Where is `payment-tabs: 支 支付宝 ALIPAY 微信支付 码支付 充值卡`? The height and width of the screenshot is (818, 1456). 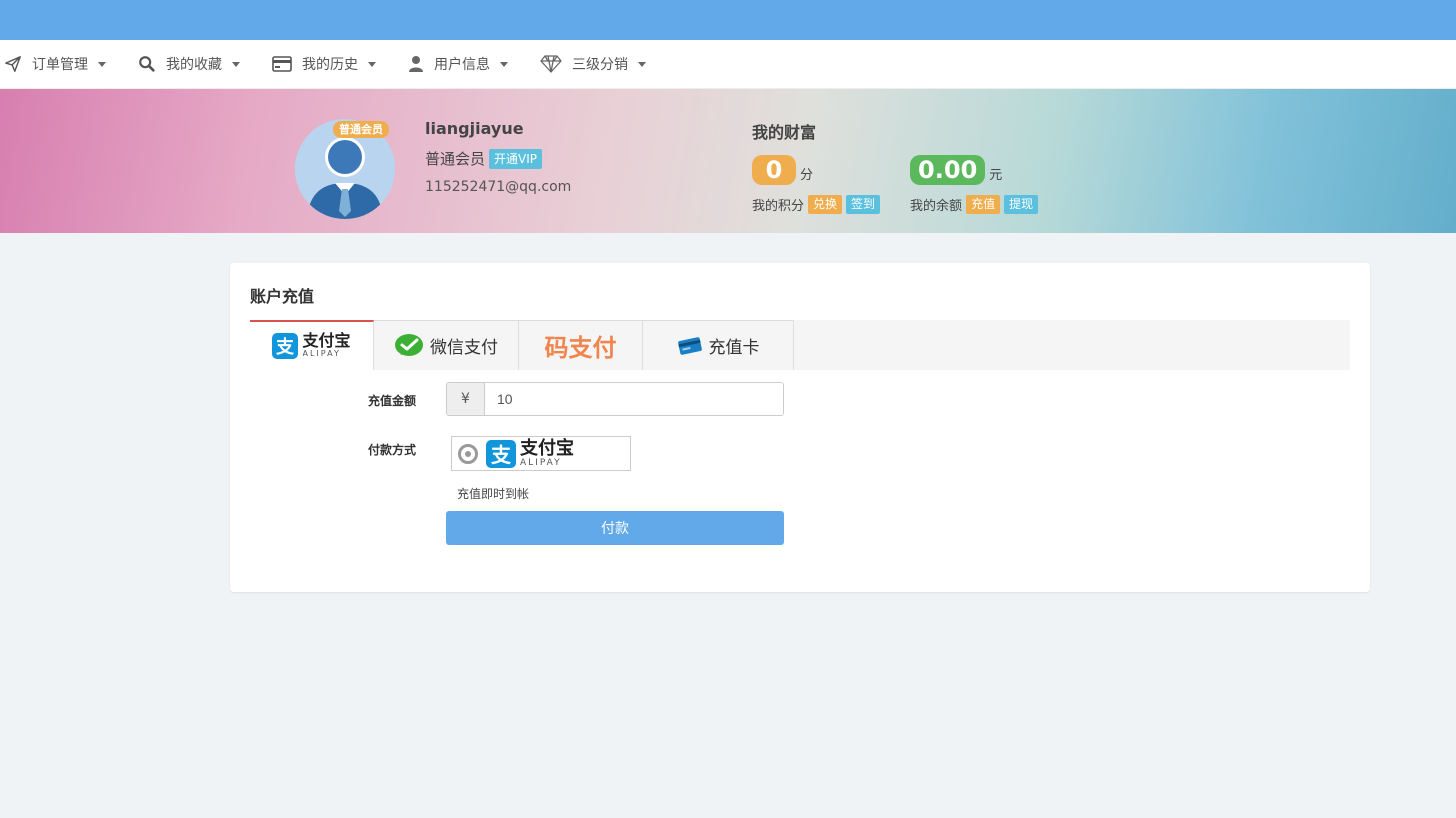
payment-tabs: 支 支付宝 ALIPAY 微信支付 码支付 充值卡 is located at coordinates (800, 345).